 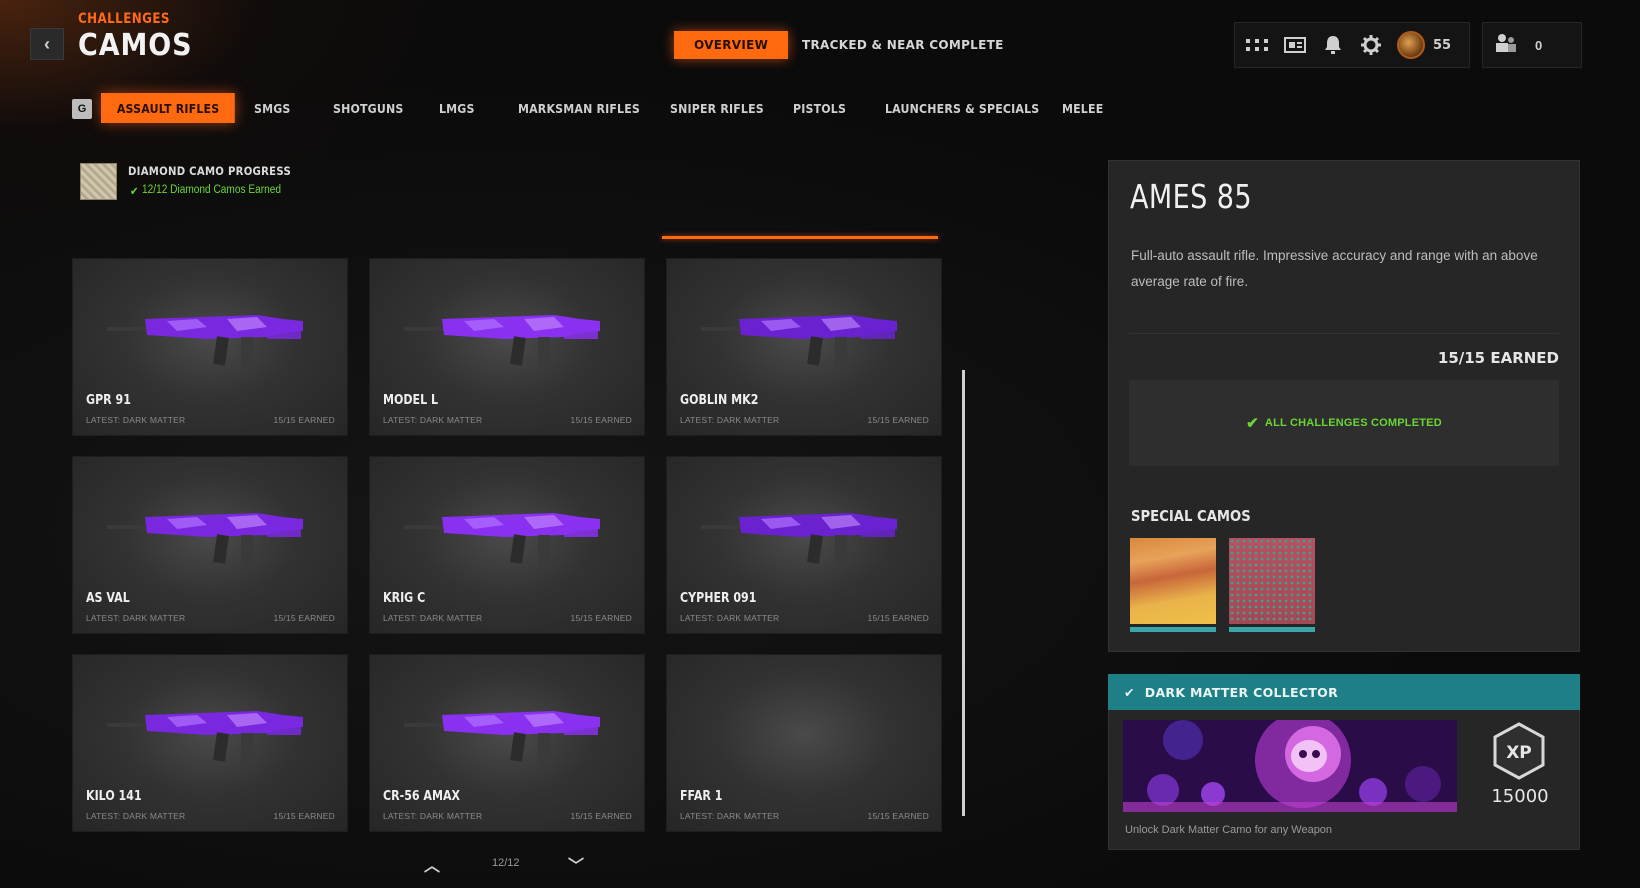 I want to click on party-indicator: 0, so click(x=1532, y=45).